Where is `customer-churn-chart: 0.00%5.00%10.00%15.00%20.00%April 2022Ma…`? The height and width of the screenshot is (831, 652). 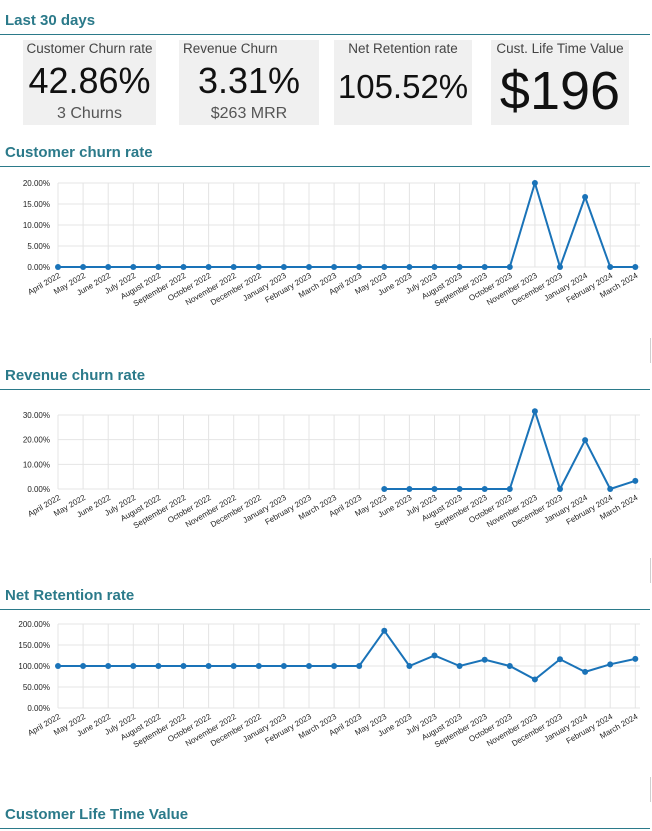
customer-churn-chart: 0.00%5.00%10.00%15.00%20.00%April 2022Ma… is located at coordinates (331, 243).